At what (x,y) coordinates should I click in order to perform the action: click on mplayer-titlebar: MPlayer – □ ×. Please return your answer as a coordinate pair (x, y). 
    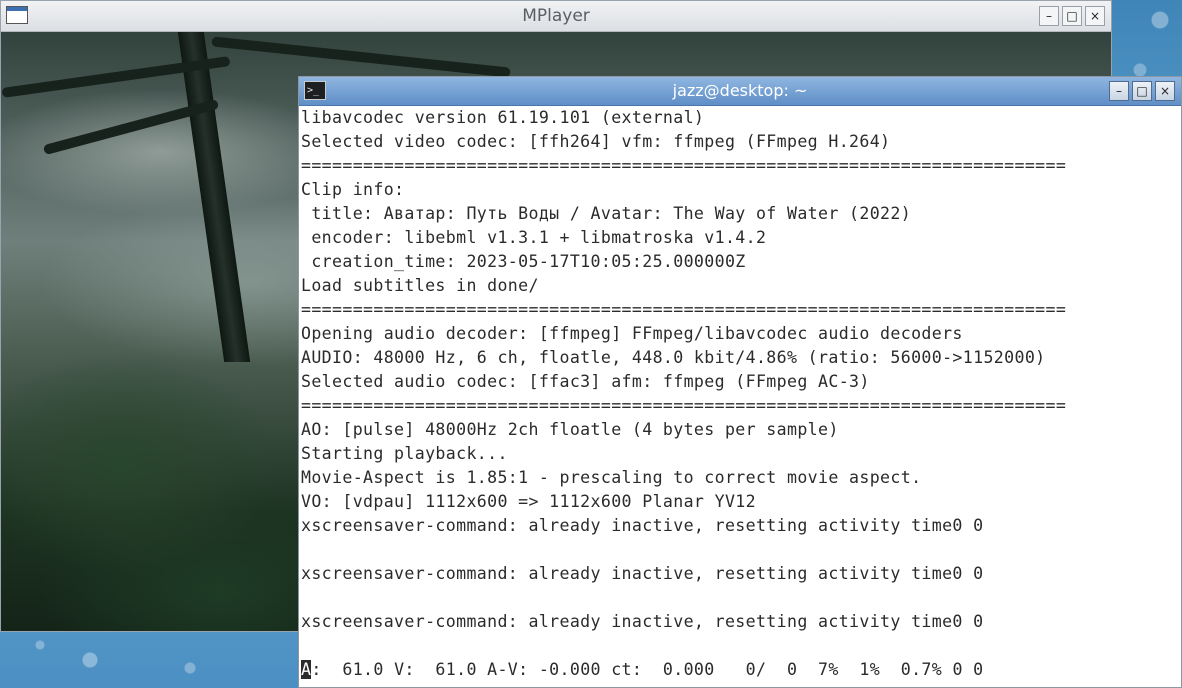
    Looking at the image, I should click on (556, 16).